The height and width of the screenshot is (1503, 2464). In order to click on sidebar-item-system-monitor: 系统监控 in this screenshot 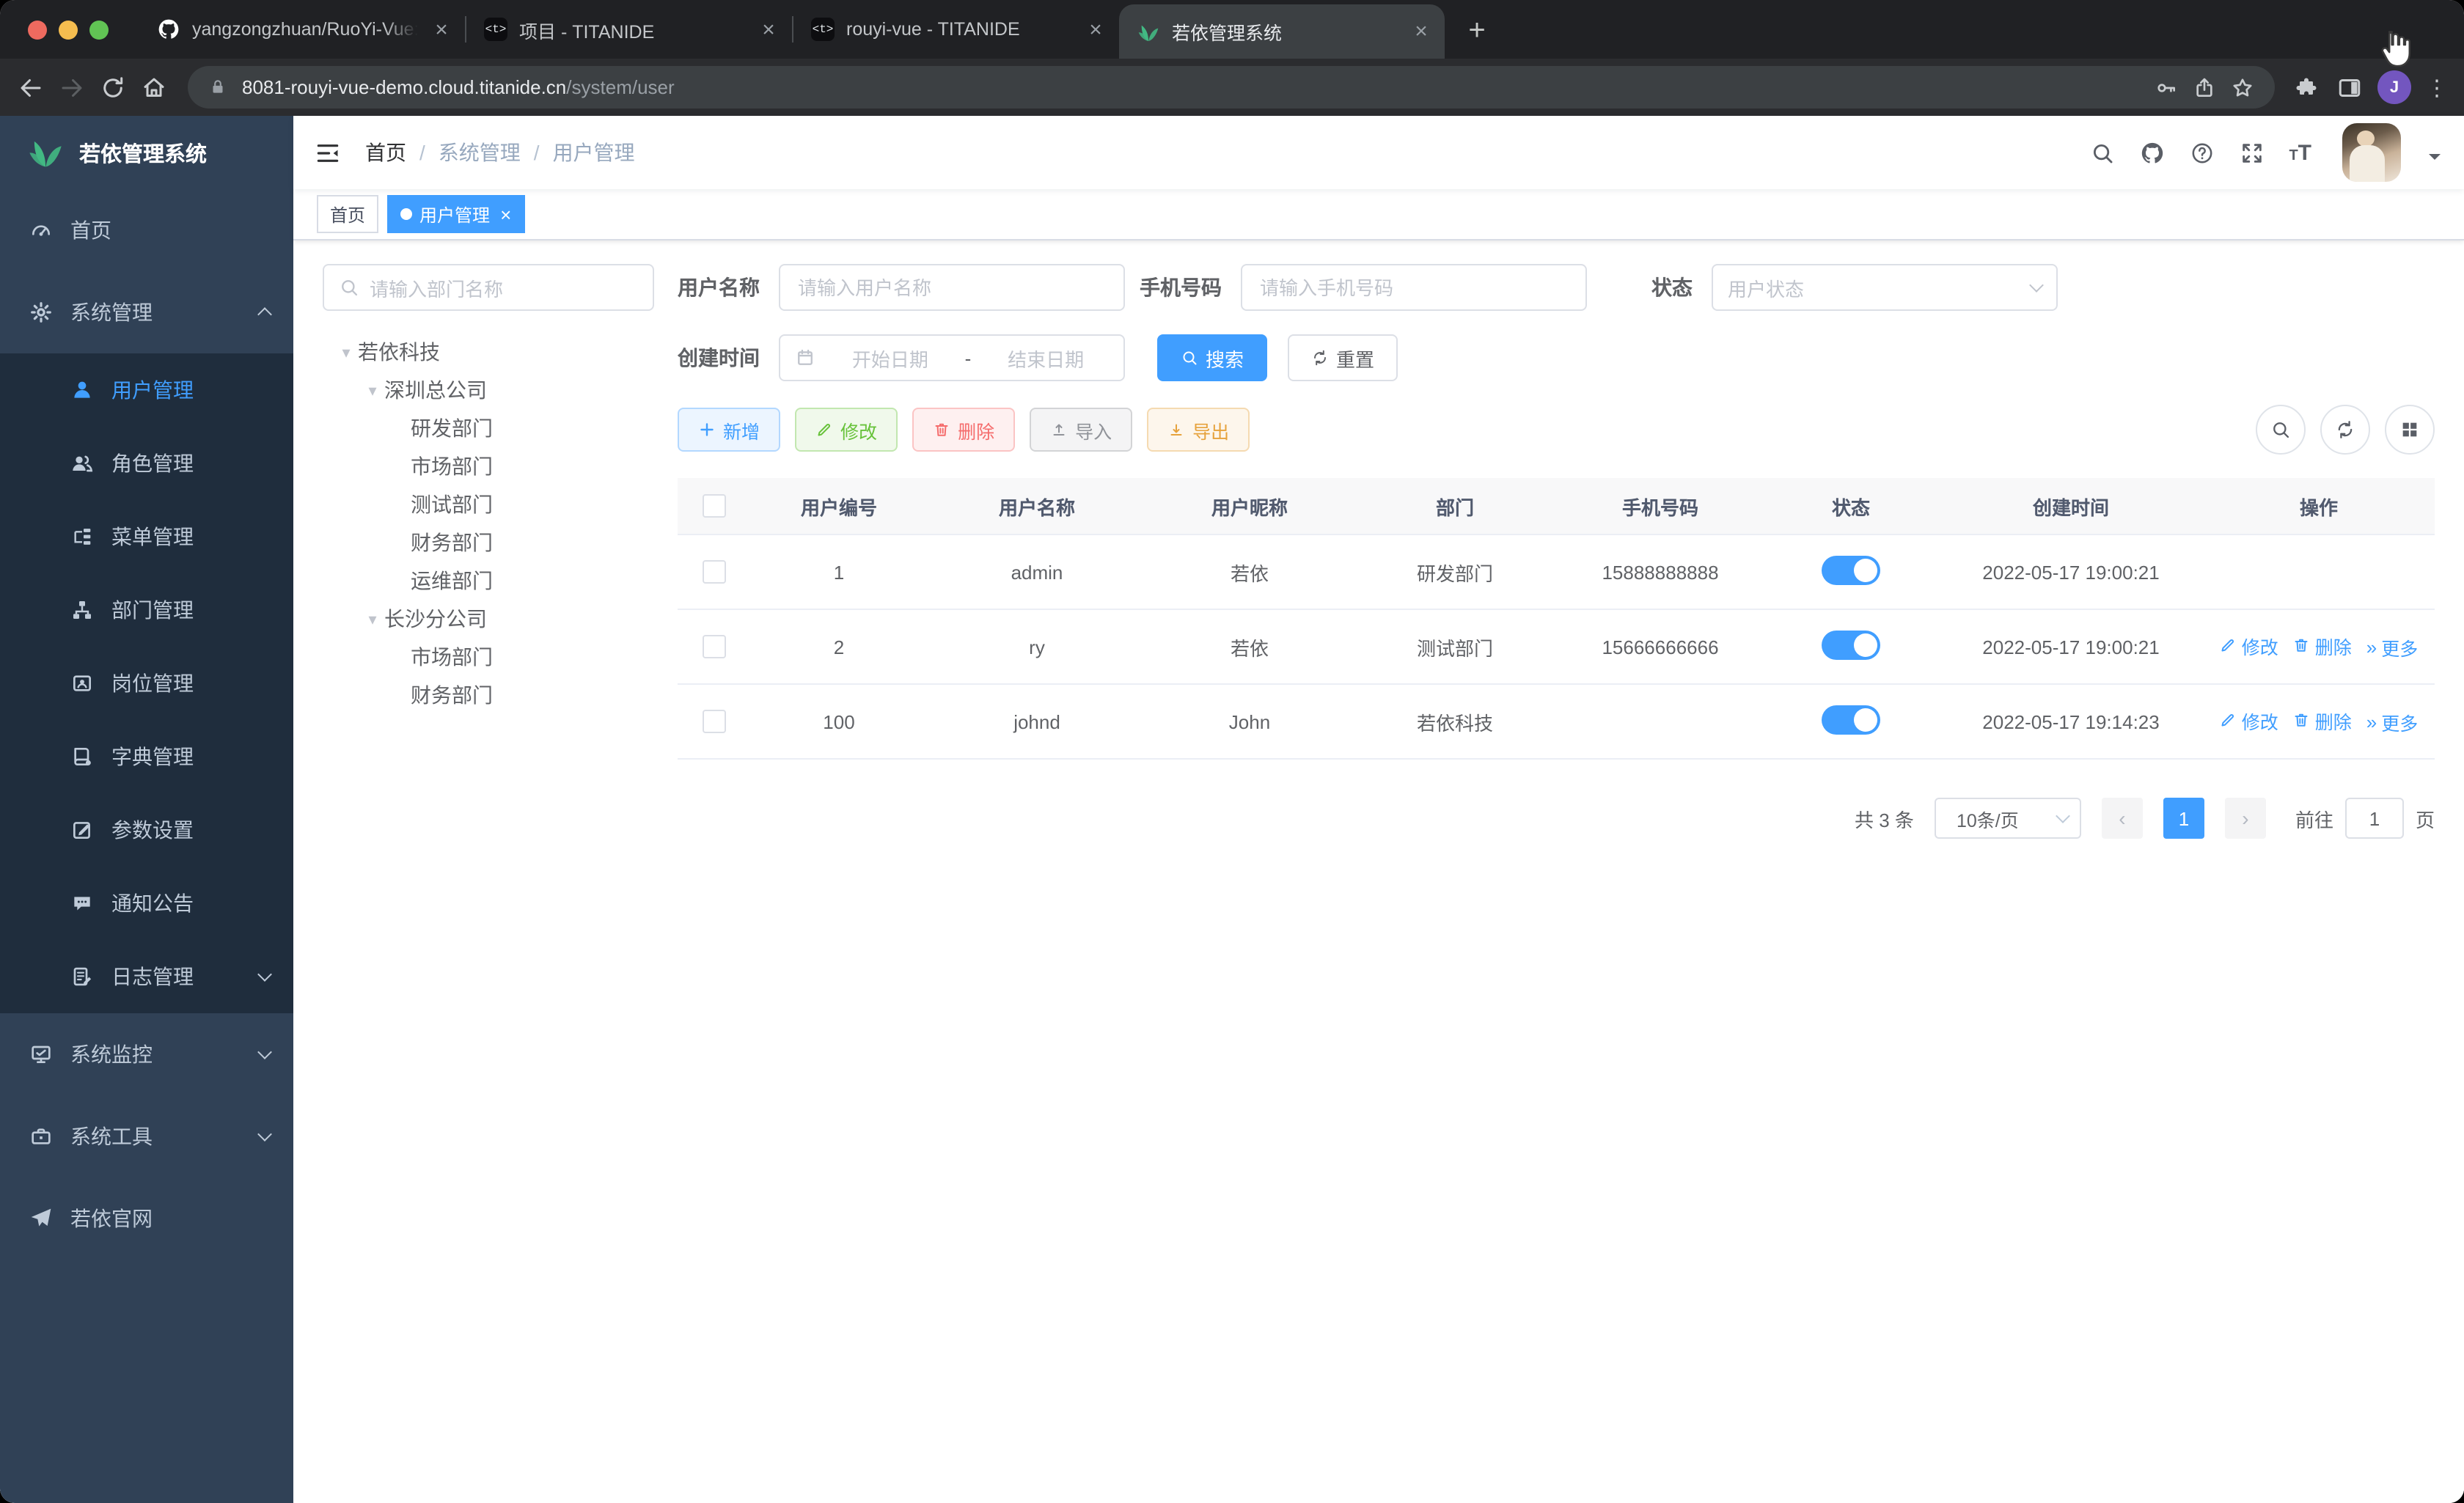, I will do `click(146, 1054)`.